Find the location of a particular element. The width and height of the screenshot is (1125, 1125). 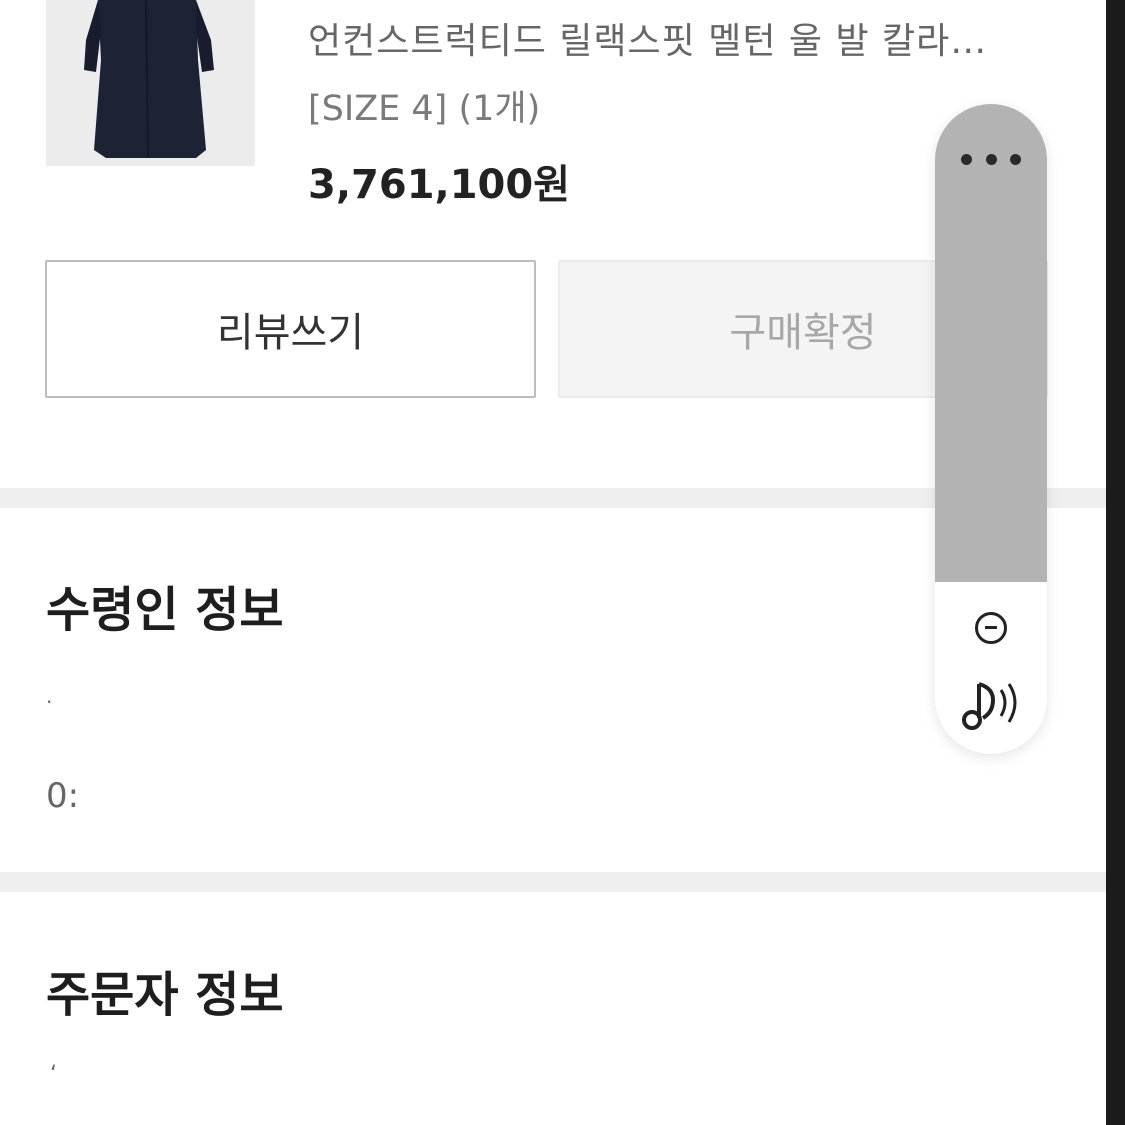

orderer-info-title: 주문자 정보 is located at coordinates (165, 995).